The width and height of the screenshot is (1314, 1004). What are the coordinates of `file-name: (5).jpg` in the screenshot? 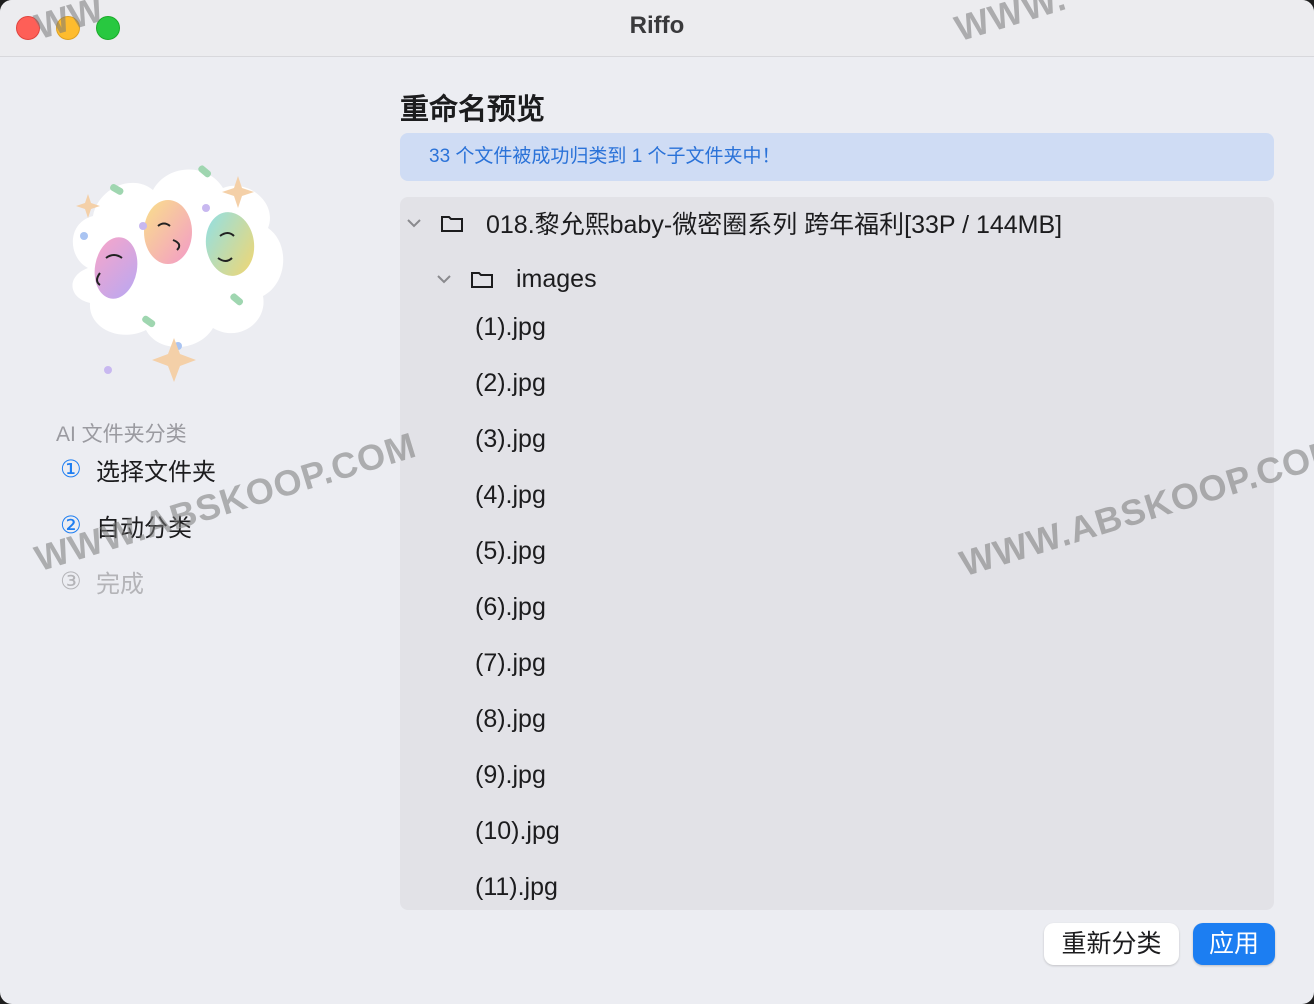 It's located at (510, 550).